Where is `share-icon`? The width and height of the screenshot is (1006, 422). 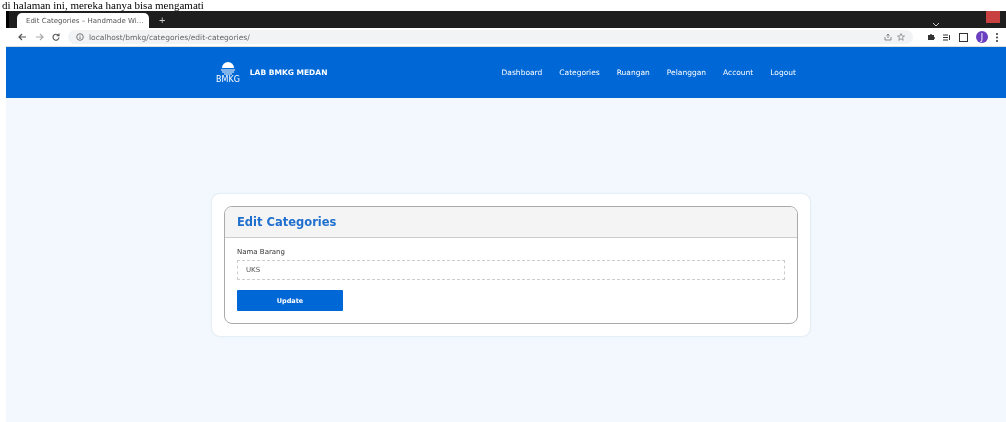
share-icon is located at coordinates (888, 37).